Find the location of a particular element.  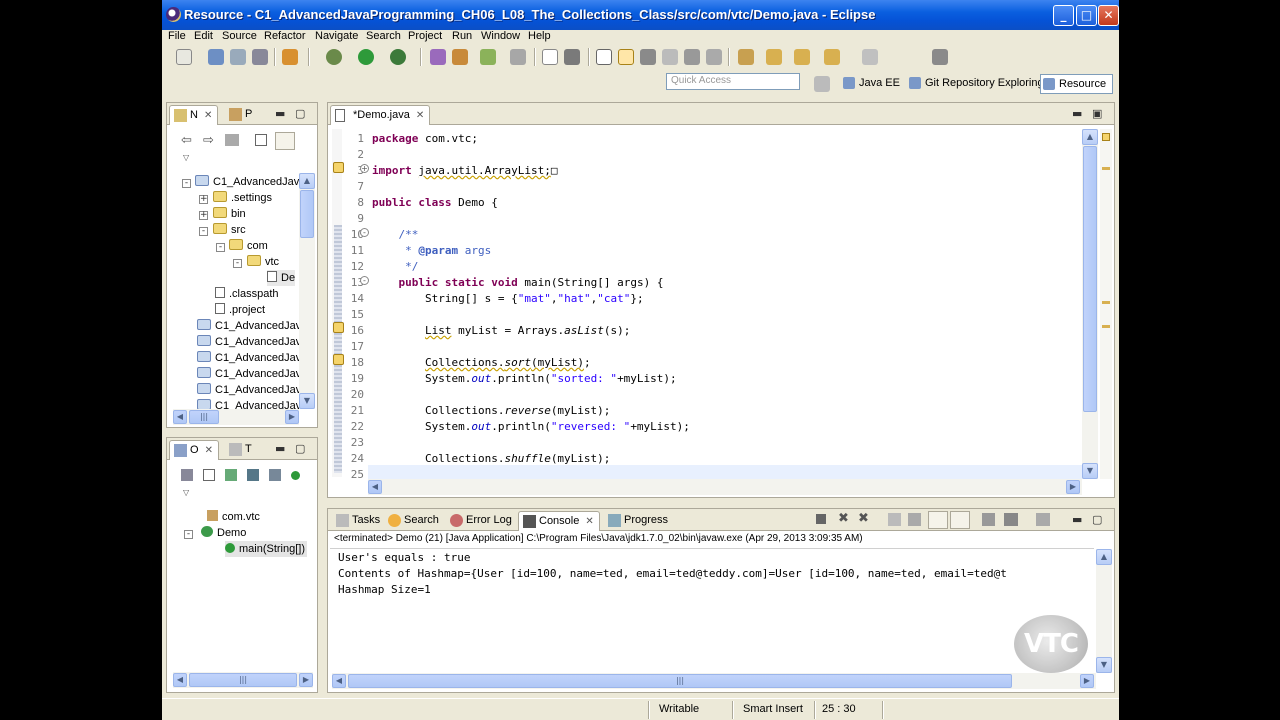

tab-demo-java: *Demo.java ✕ is located at coordinates (380, 115).